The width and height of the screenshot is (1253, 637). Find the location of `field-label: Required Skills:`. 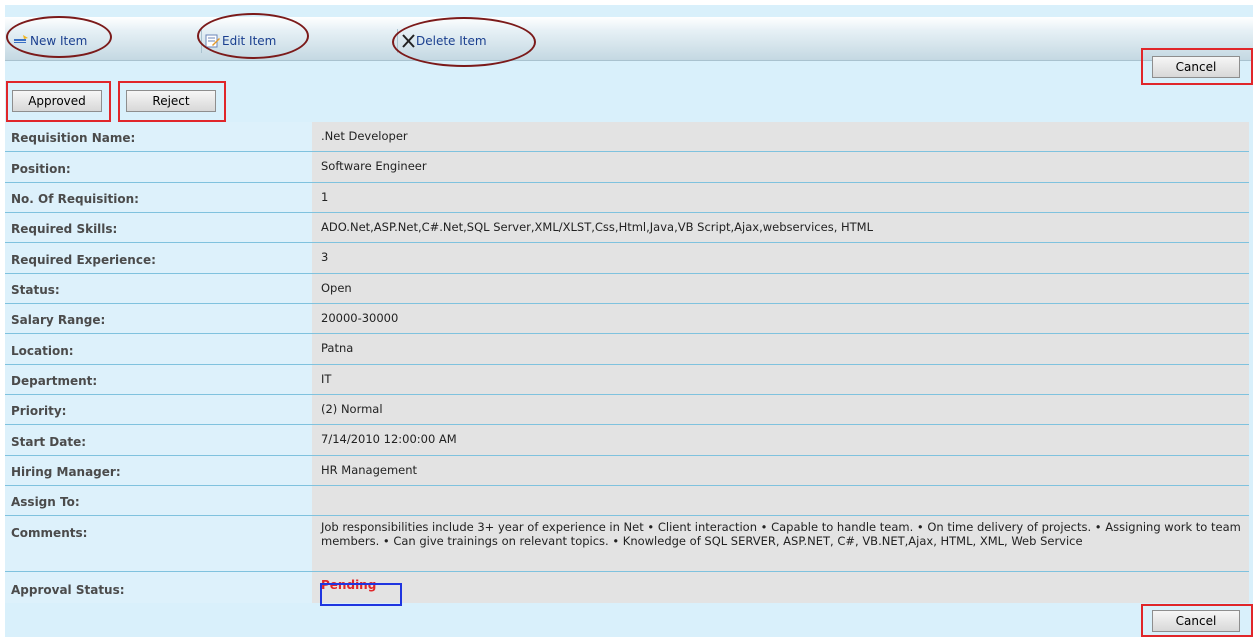

field-label: Required Skills: is located at coordinates (158, 227).